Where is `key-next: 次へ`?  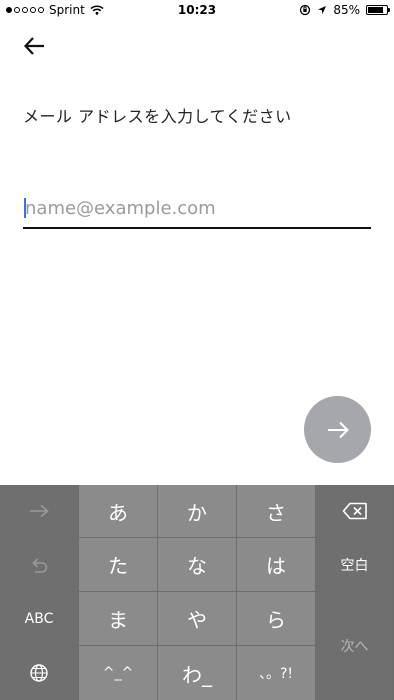 key-next: 次へ is located at coordinates (355, 646).